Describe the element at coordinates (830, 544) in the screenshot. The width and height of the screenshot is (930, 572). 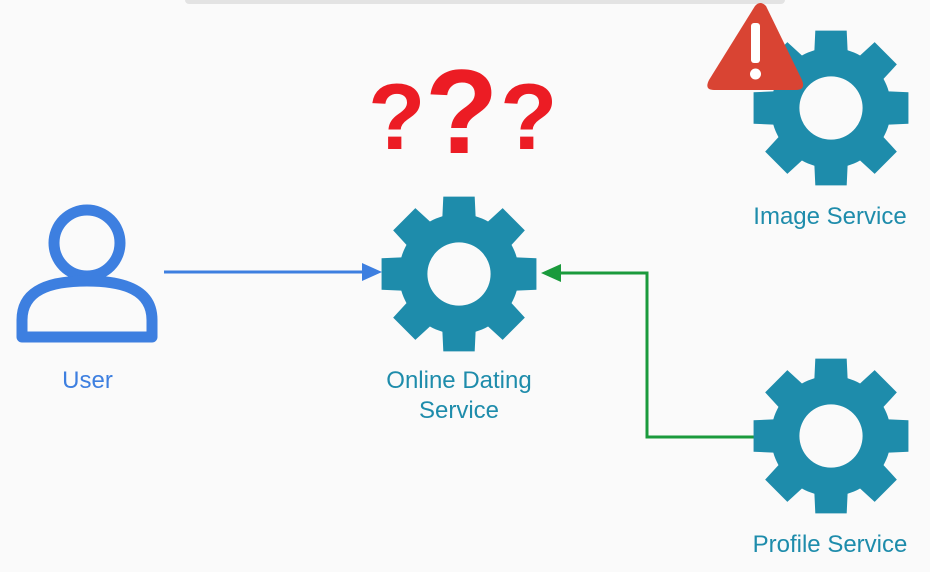
I see `profile-service-label: Profile Service` at that location.